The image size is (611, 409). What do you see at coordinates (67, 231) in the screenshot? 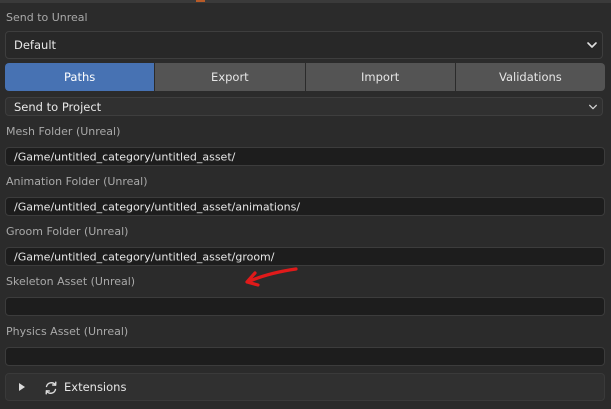
I see `groom-folder-label: Groom Folder (Unreal)` at bounding box center [67, 231].